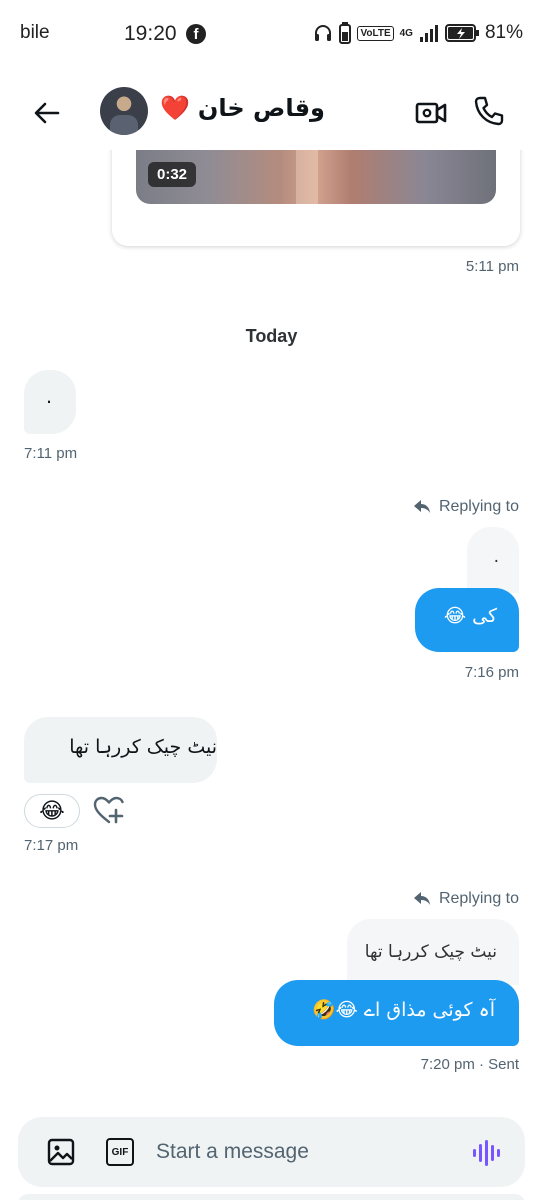  What do you see at coordinates (261, 108) in the screenshot?
I see `contact-name-text: وقاص خان` at bounding box center [261, 108].